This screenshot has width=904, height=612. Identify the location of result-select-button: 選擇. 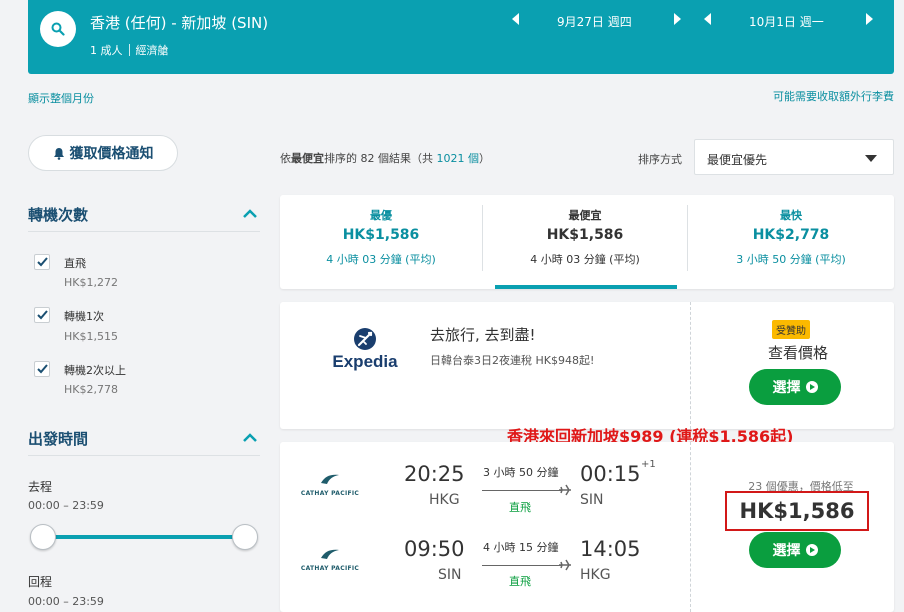
(795, 550).